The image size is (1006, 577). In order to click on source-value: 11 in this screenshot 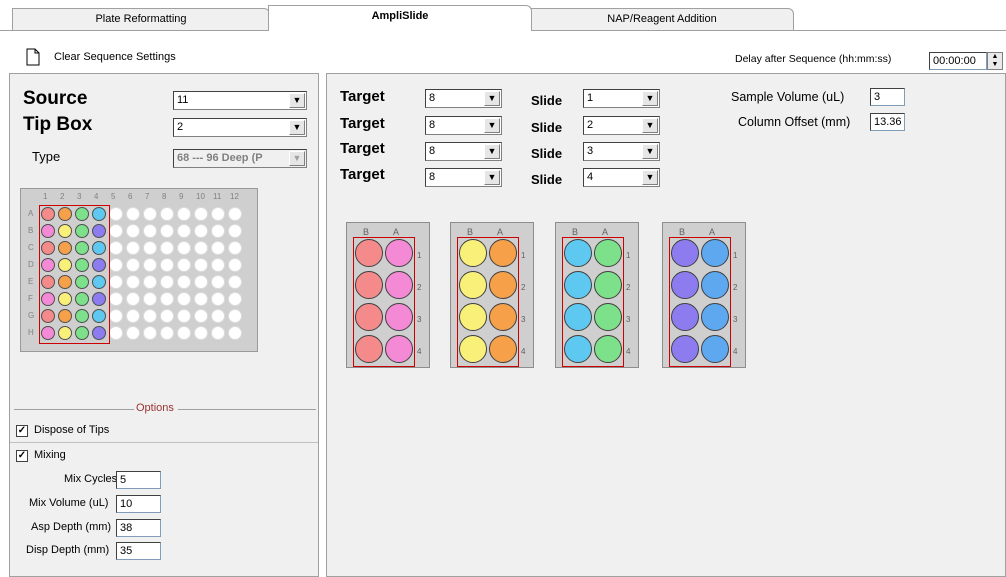, I will do `click(183, 100)`.